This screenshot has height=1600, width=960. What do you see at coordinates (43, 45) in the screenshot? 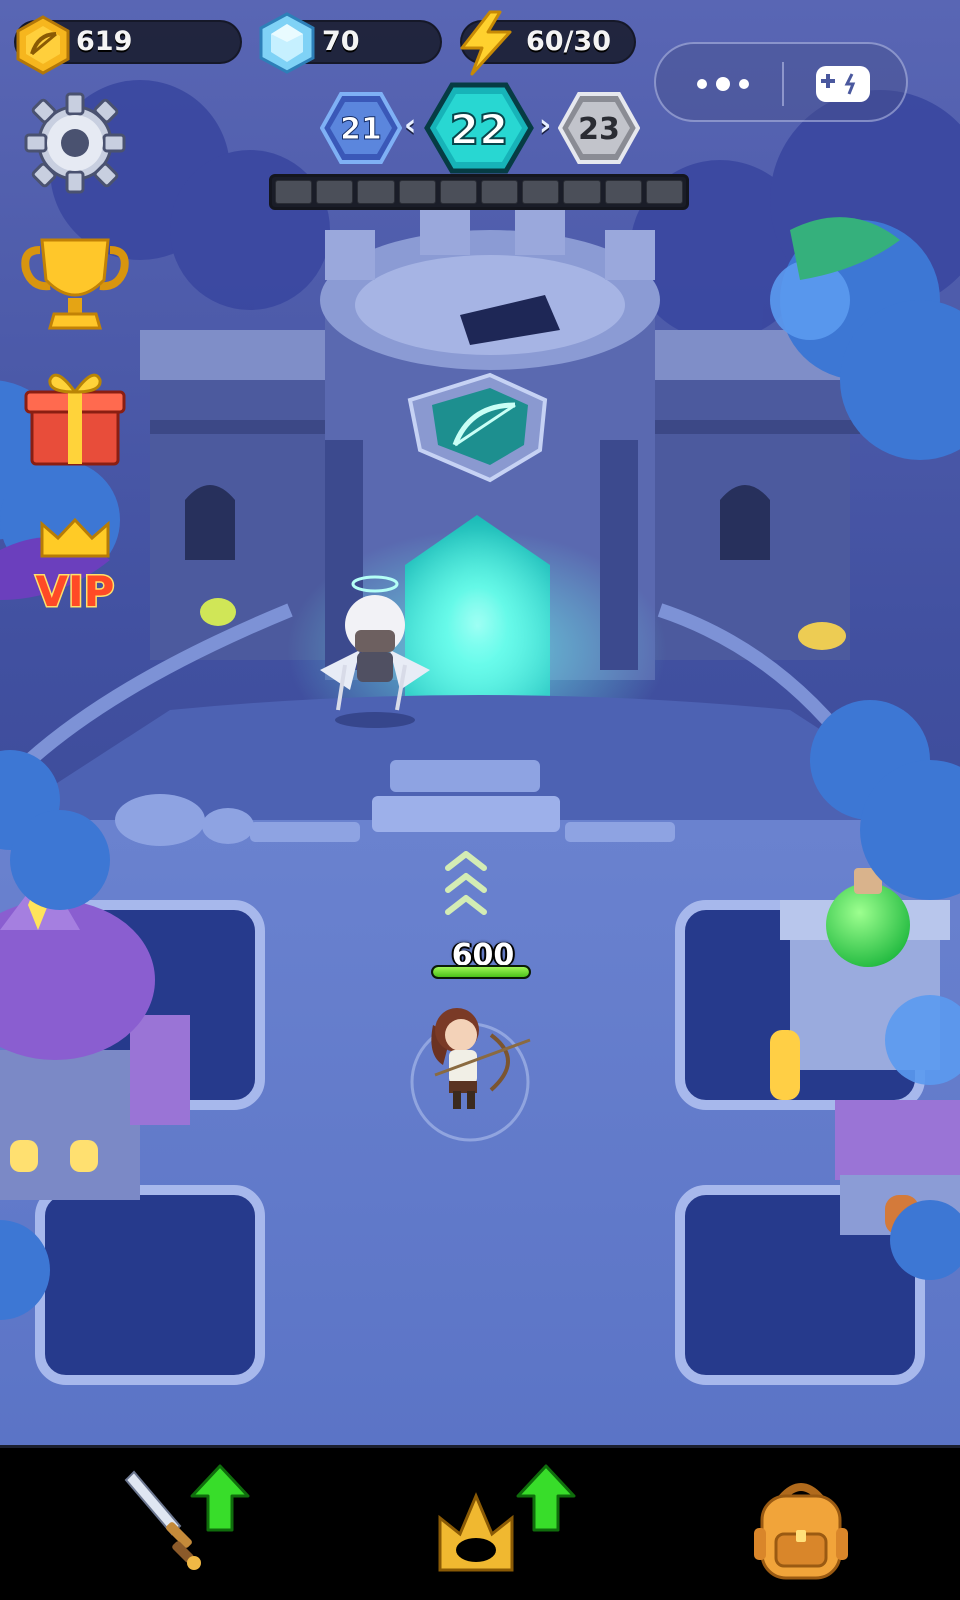
I see `bow-coin-icon` at bounding box center [43, 45].